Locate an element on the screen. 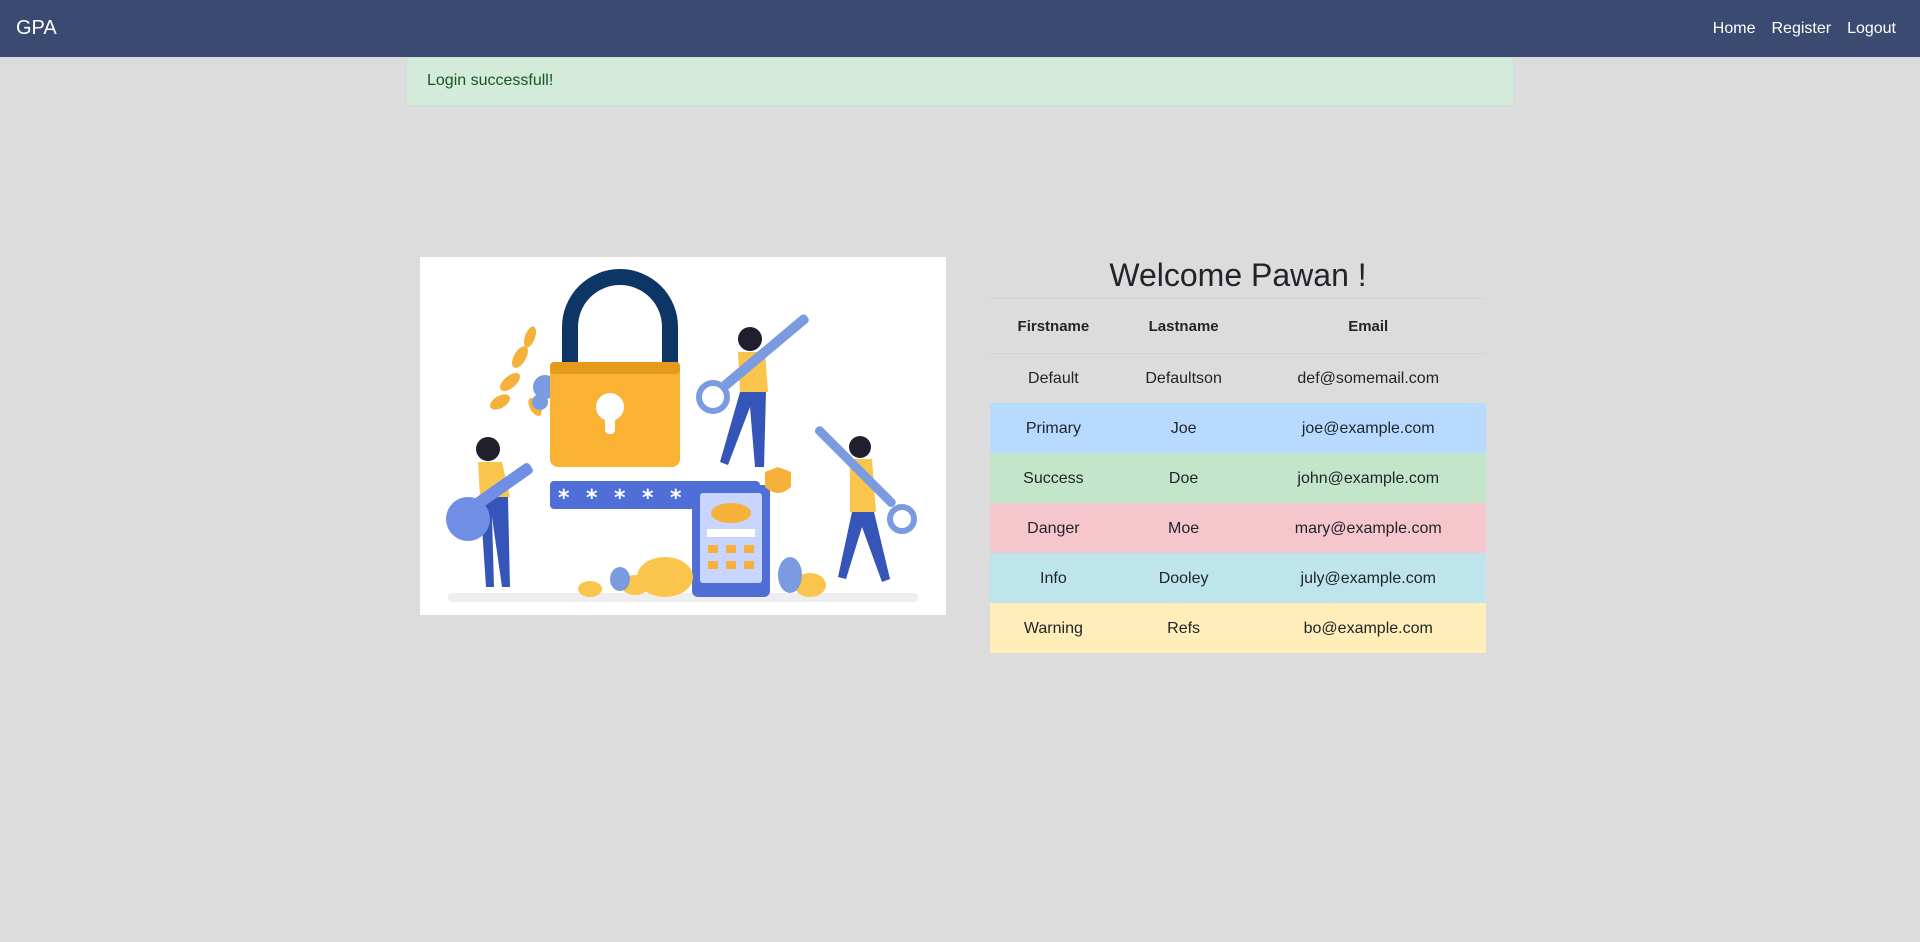 The height and width of the screenshot is (942, 1920). cell-email: bo@example.com is located at coordinates (1368, 628).